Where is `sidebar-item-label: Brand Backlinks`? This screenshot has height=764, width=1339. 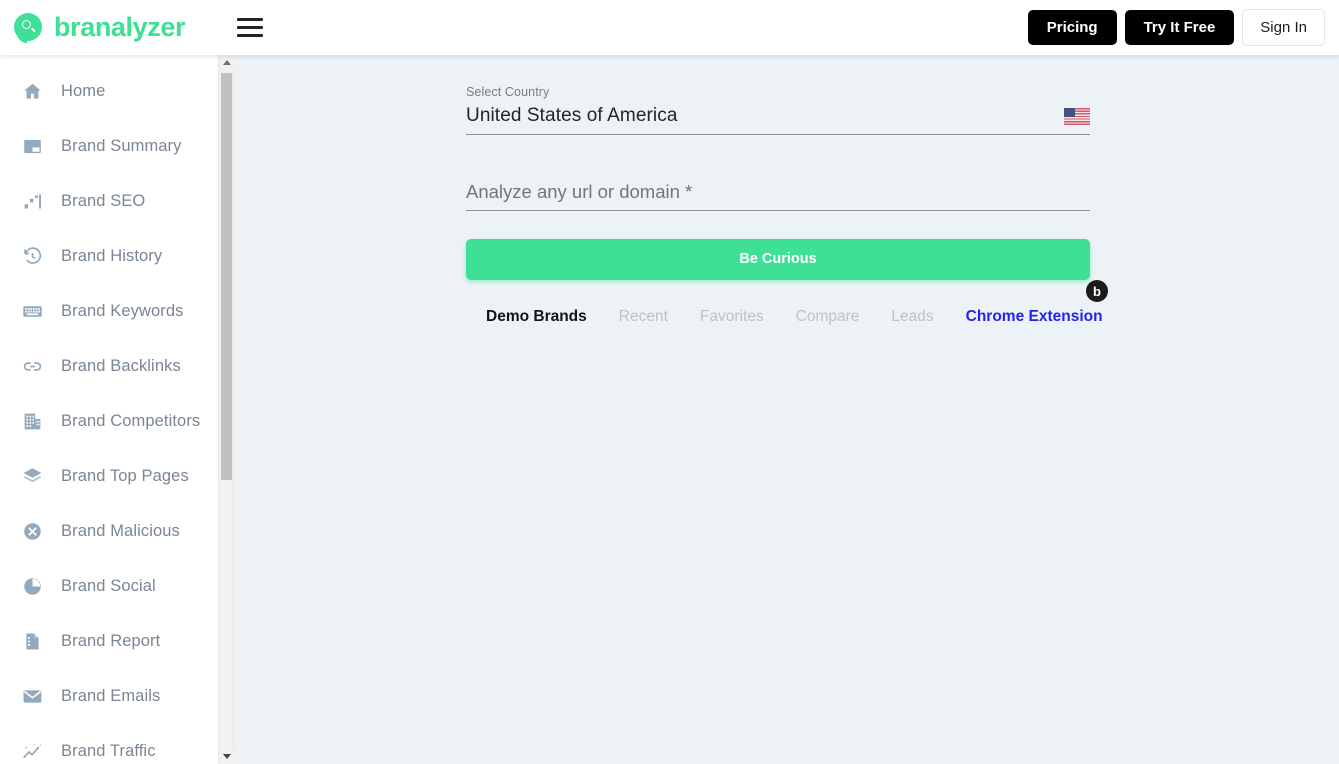 sidebar-item-label: Brand Backlinks is located at coordinates (121, 365).